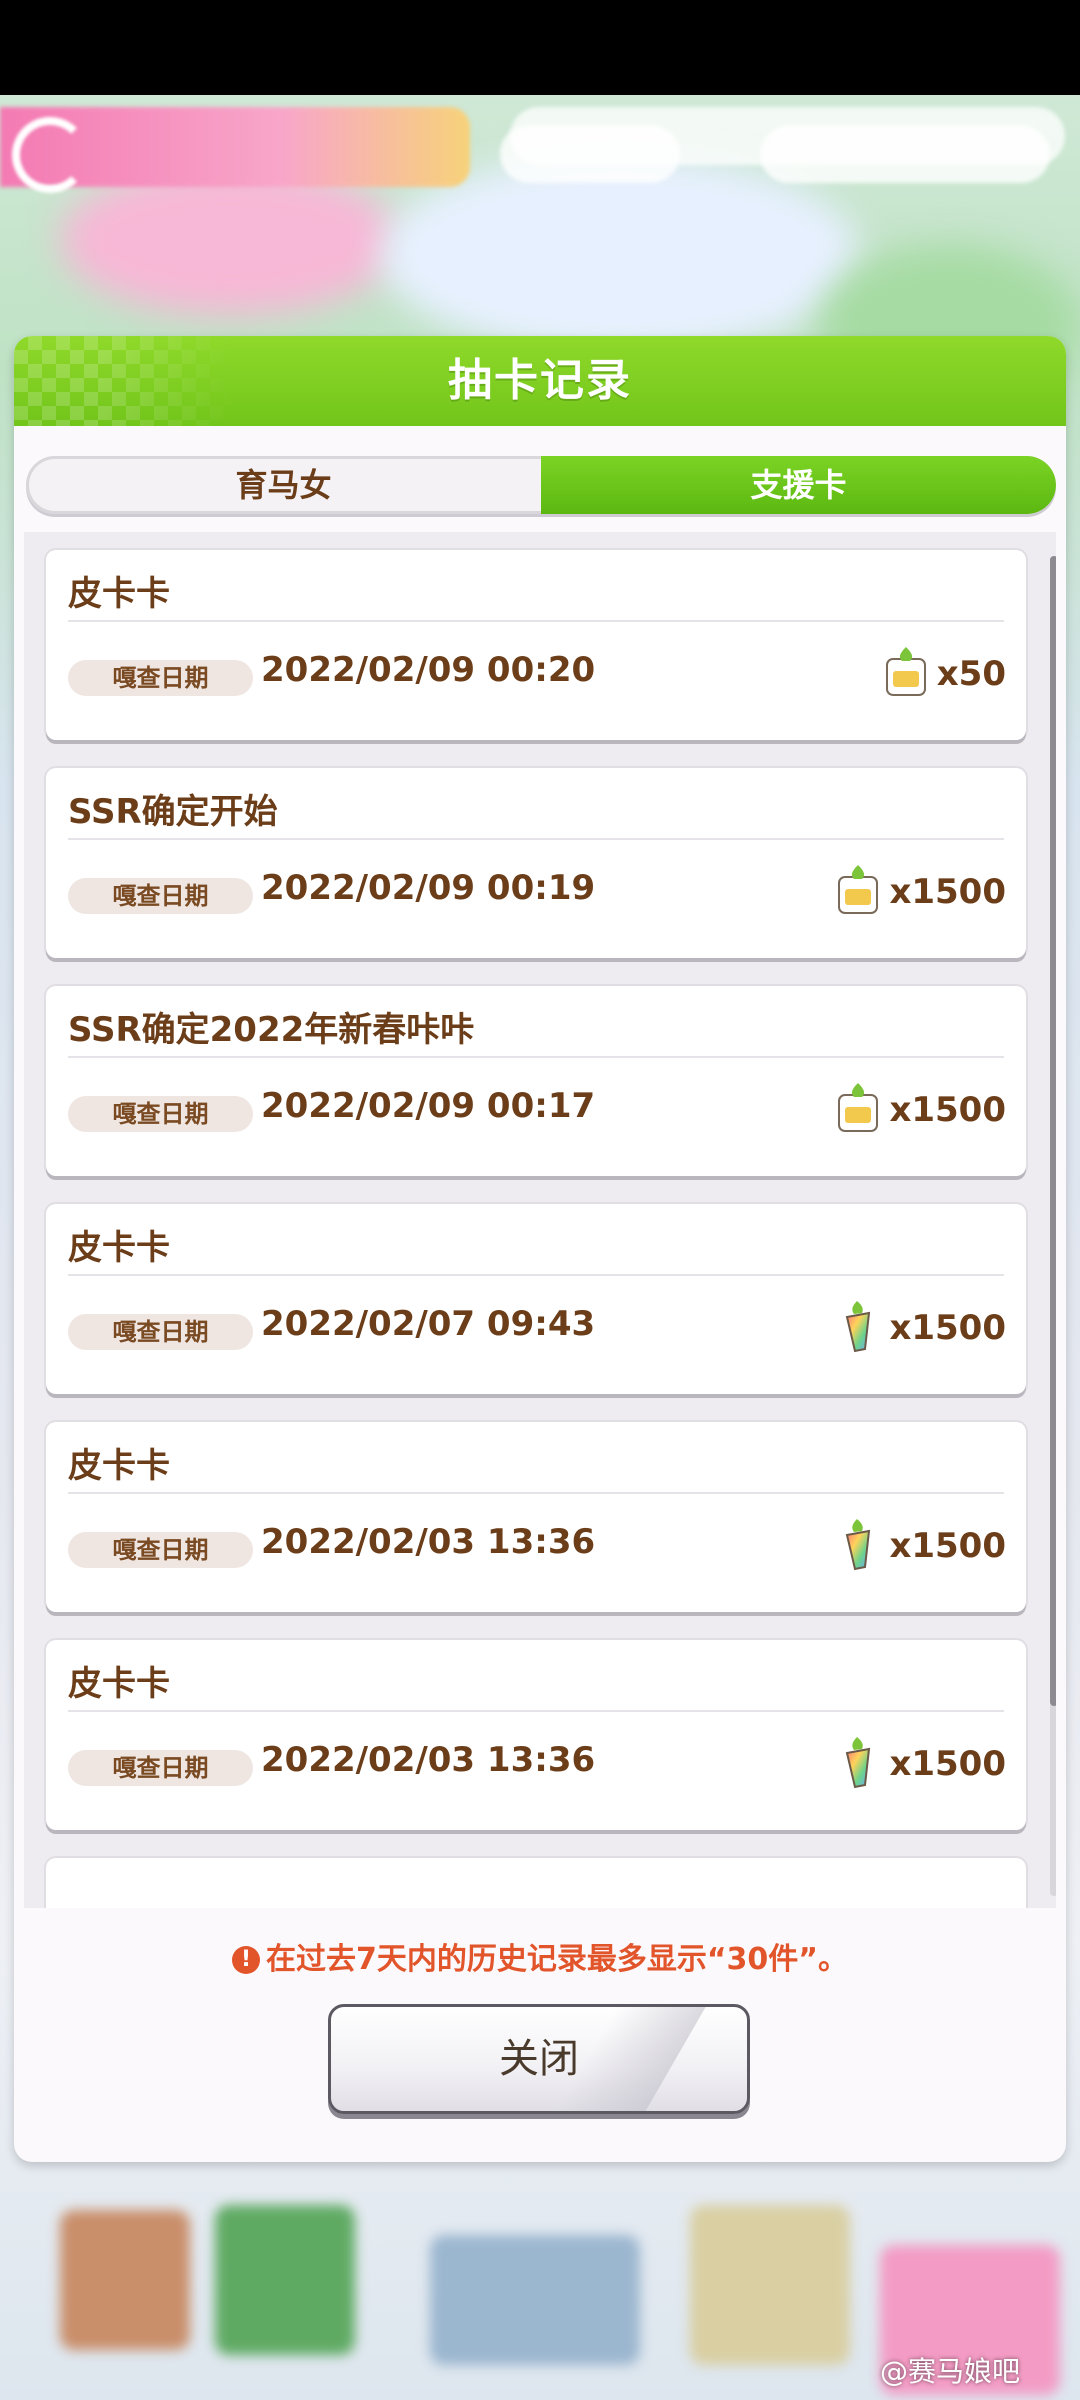 Image resolution: width=1080 pixels, height=2400 pixels. Describe the element at coordinates (950, 2371) in the screenshot. I see `watermark: @赛马娘吧` at that location.